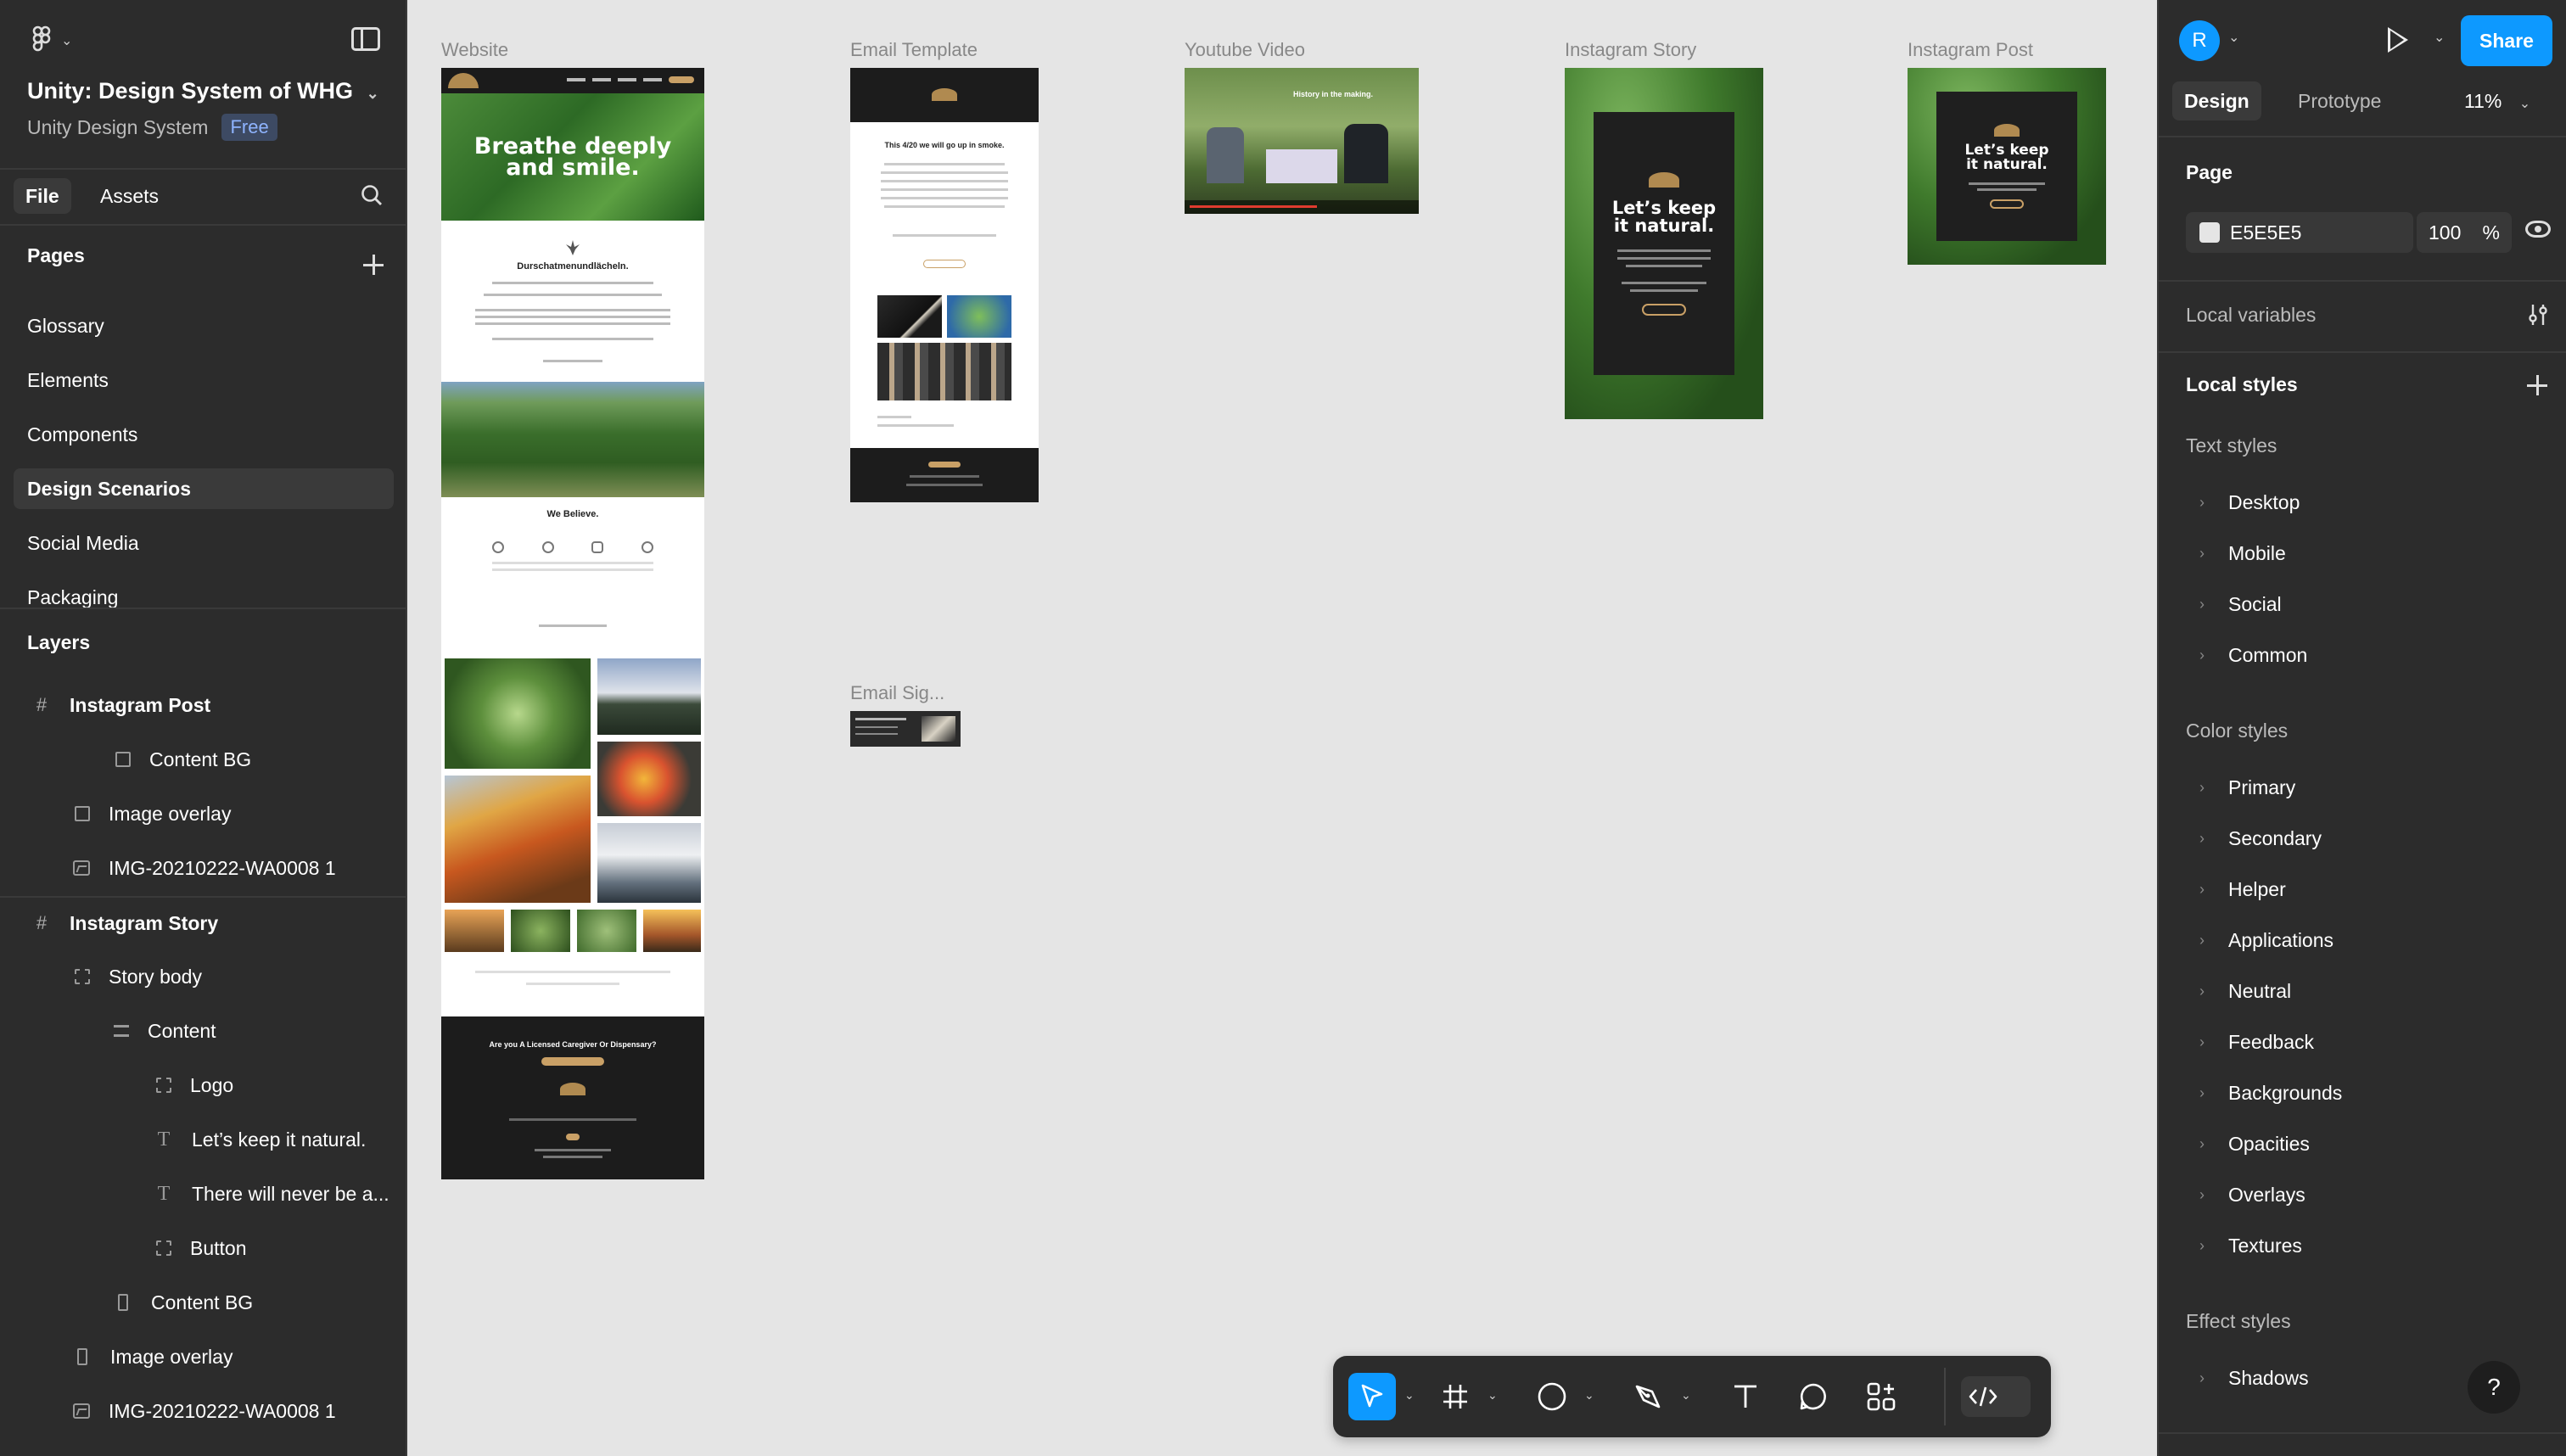 The height and width of the screenshot is (1456, 2566). Describe the element at coordinates (2506, 41) in the screenshot. I see `share-button: Share` at that location.